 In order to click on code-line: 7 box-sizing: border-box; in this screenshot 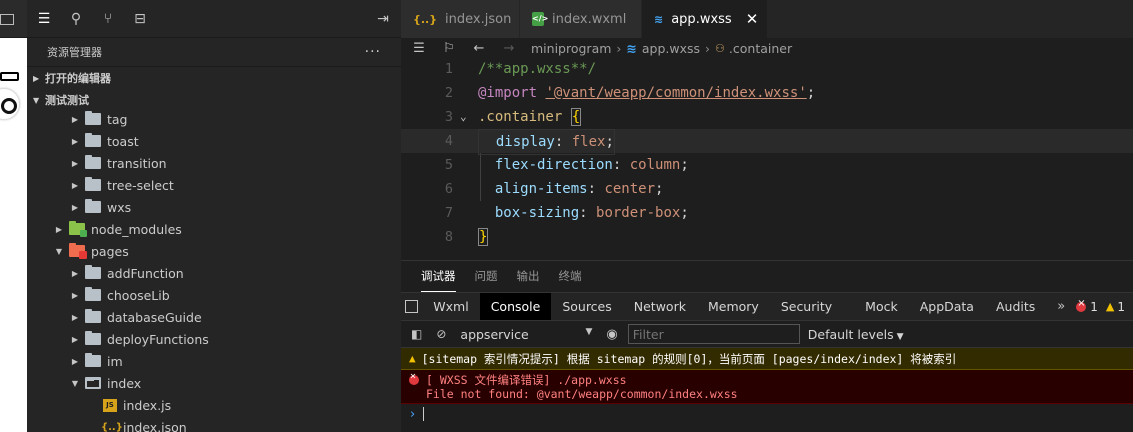, I will do `click(767, 213)`.